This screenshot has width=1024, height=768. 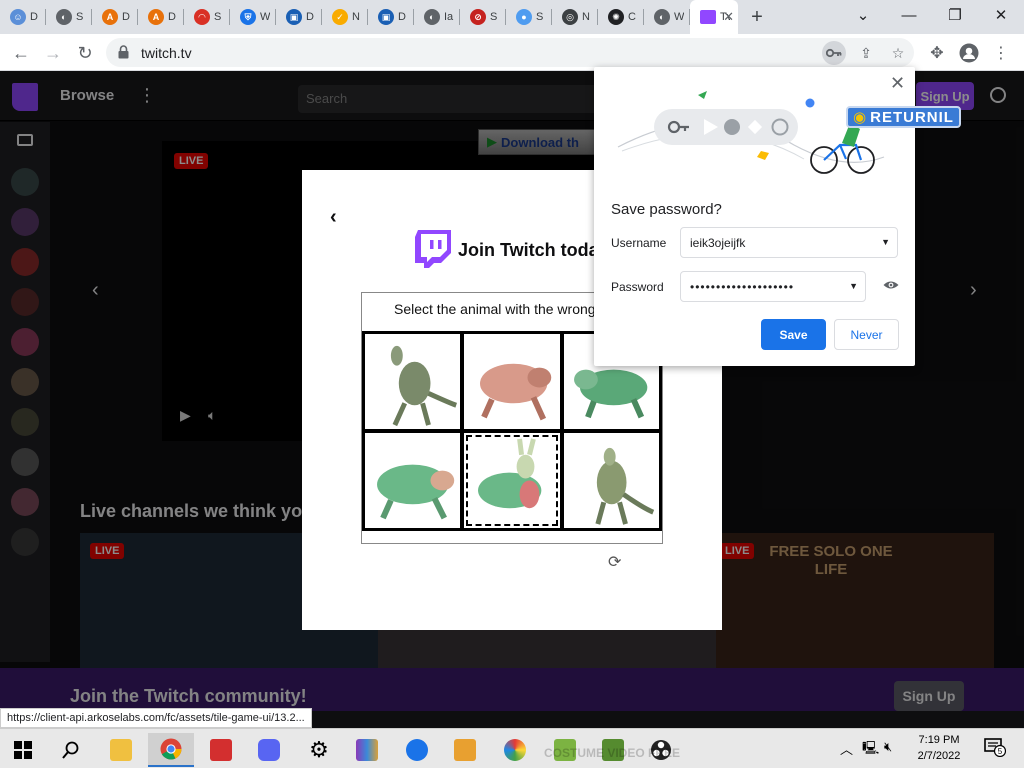 What do you see at coordinates (524, 17) in the screenshot?
I see `tab-favicon-icon: ●` at bounding box center [524, 17].